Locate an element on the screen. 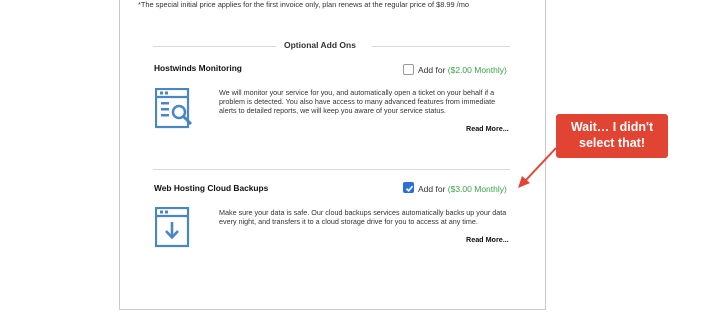 The image size is (702, 322). callout-line-2: select that! is located at coordinates (612, 143).